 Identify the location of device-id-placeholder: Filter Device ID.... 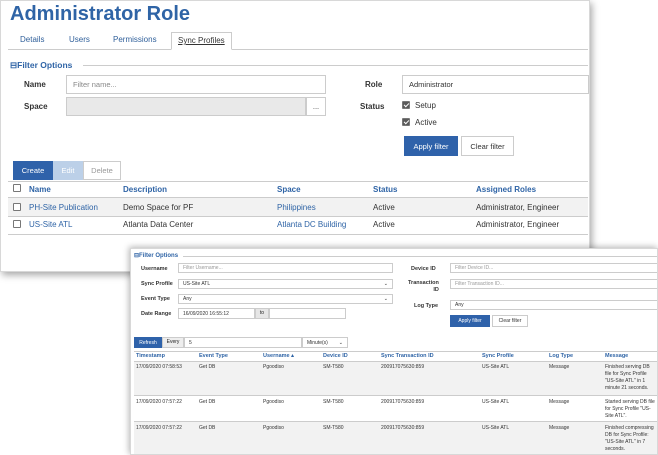
(474, 268).